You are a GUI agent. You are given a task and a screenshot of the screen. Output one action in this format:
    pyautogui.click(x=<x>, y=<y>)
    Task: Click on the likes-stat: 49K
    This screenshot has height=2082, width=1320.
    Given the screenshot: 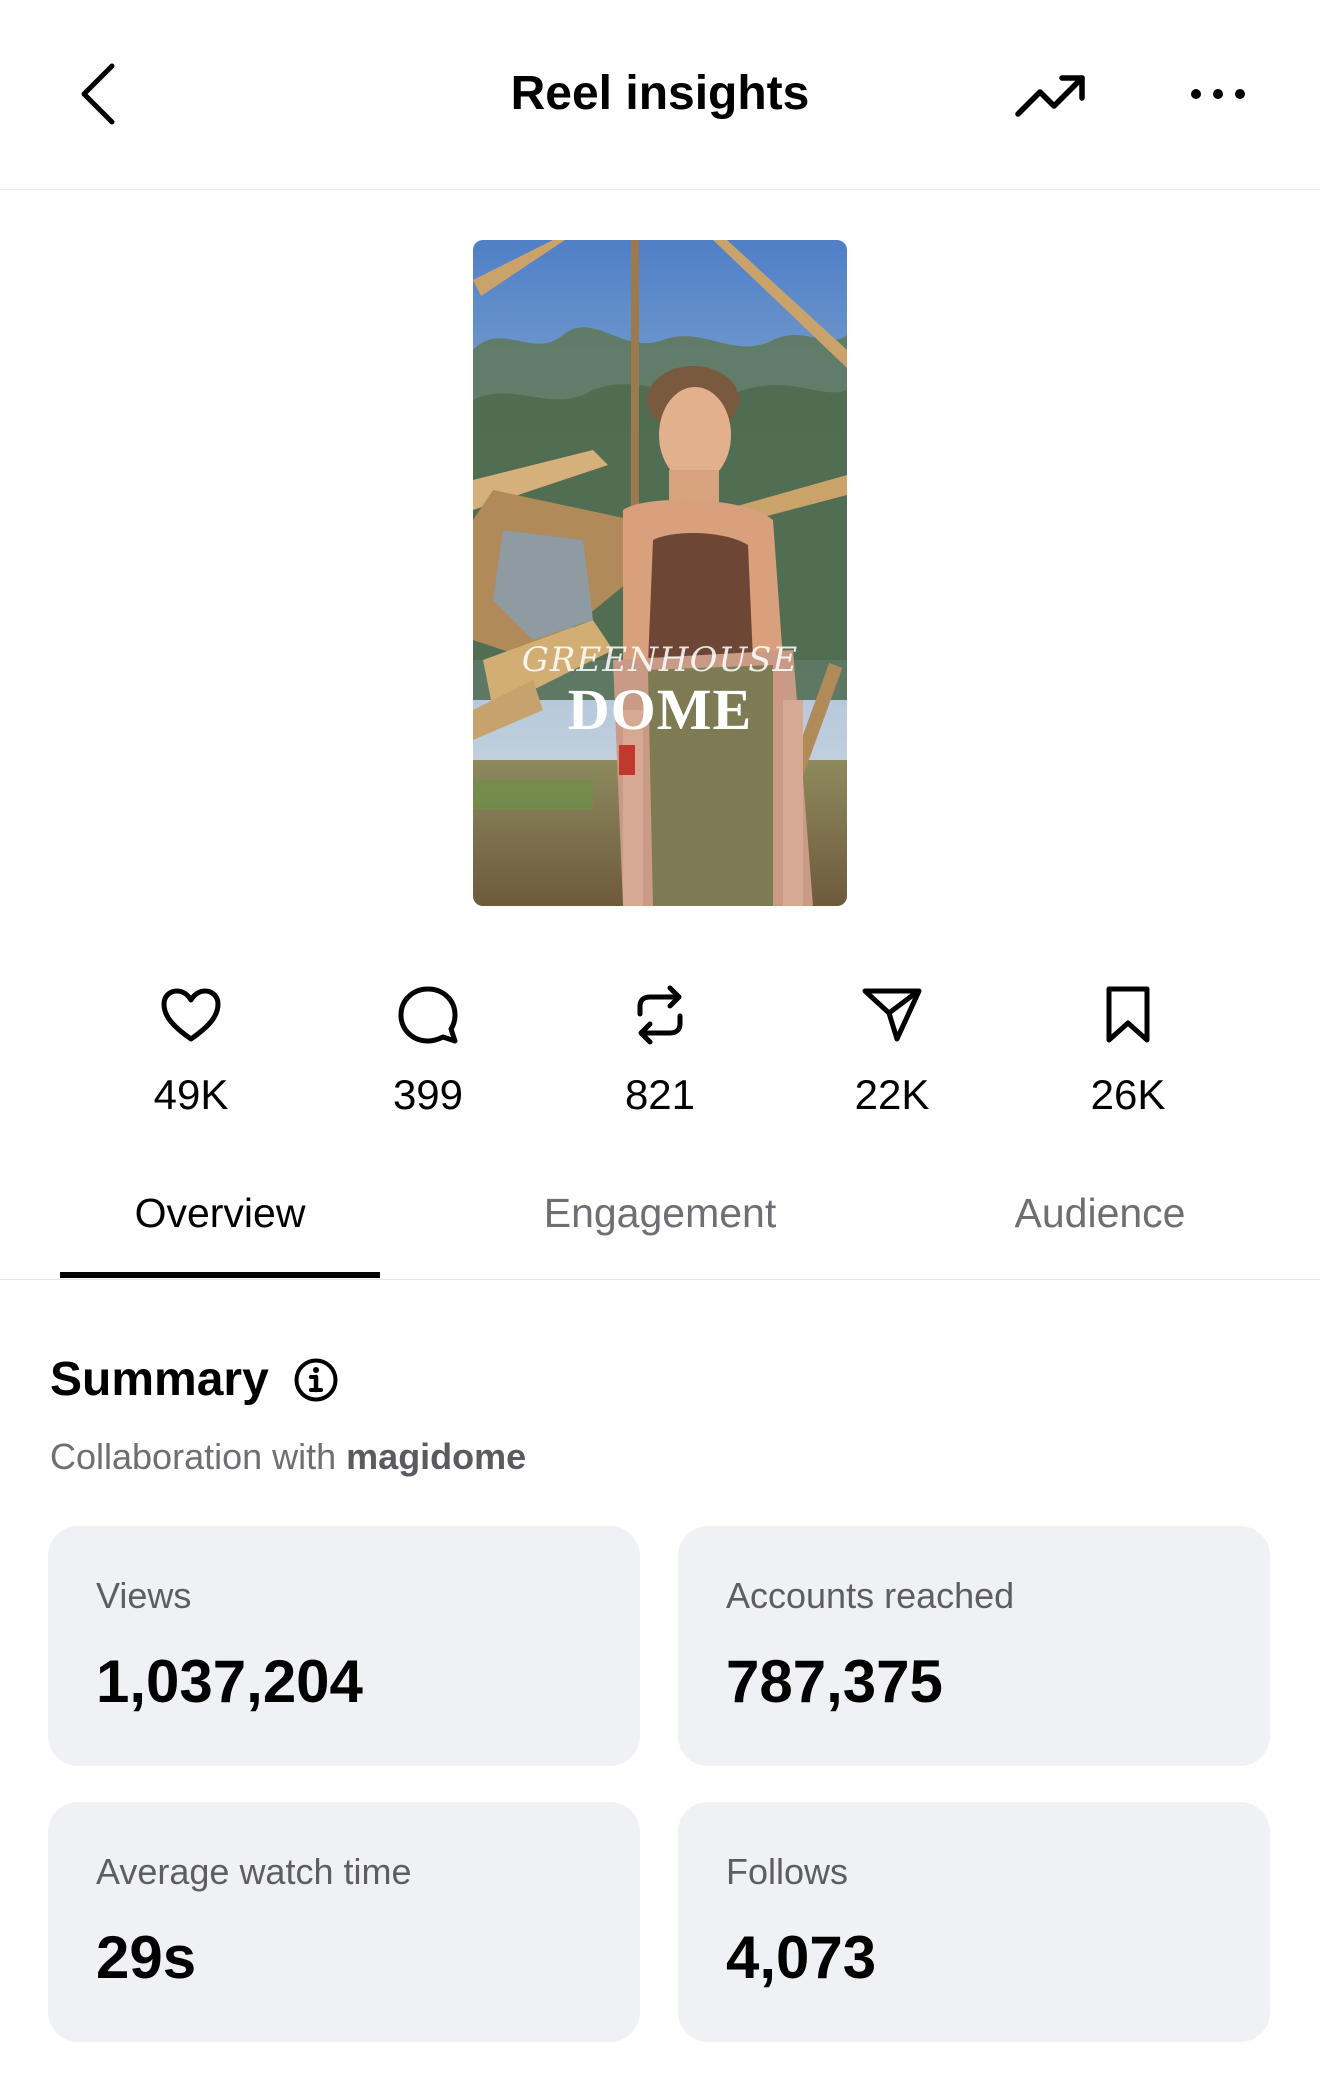 What is the action you would take?
    pyautogui.click(x=191, y=1050)
    